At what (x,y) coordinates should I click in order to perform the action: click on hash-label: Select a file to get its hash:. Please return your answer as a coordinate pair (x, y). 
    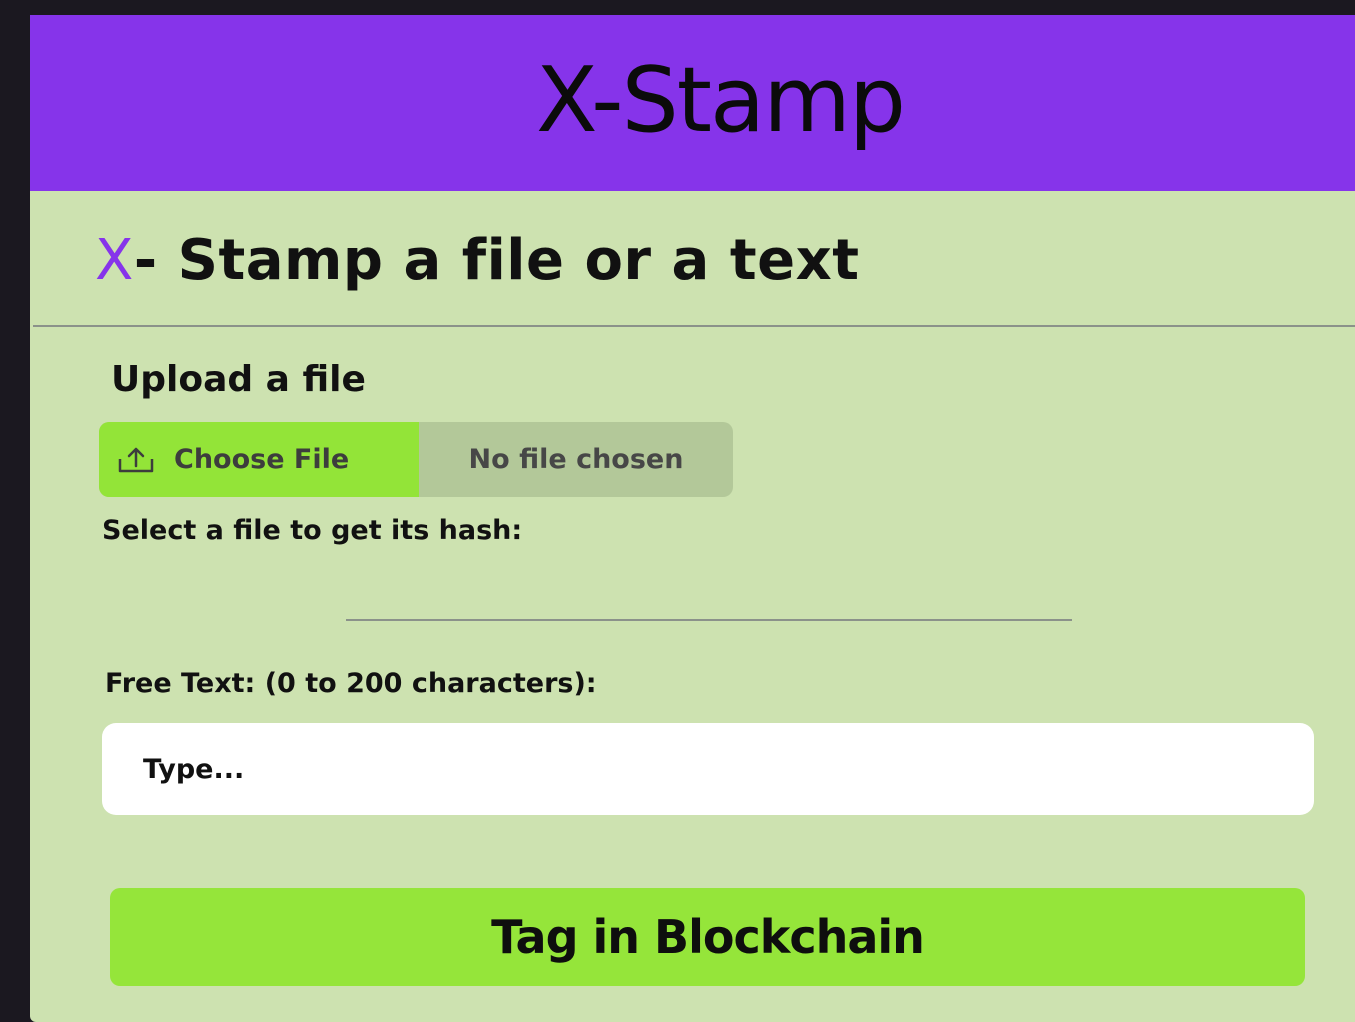
    Looking at the image, I should click on (312, 530).